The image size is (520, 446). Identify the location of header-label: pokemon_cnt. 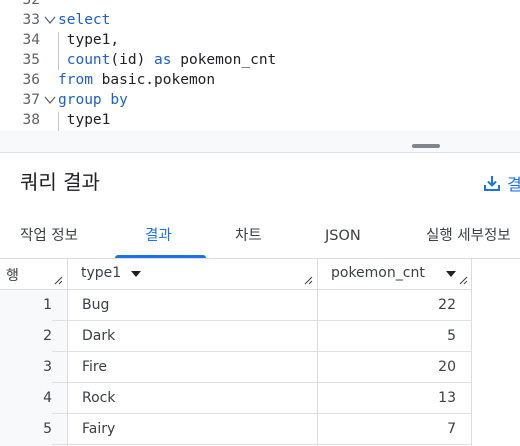
(378, 273).